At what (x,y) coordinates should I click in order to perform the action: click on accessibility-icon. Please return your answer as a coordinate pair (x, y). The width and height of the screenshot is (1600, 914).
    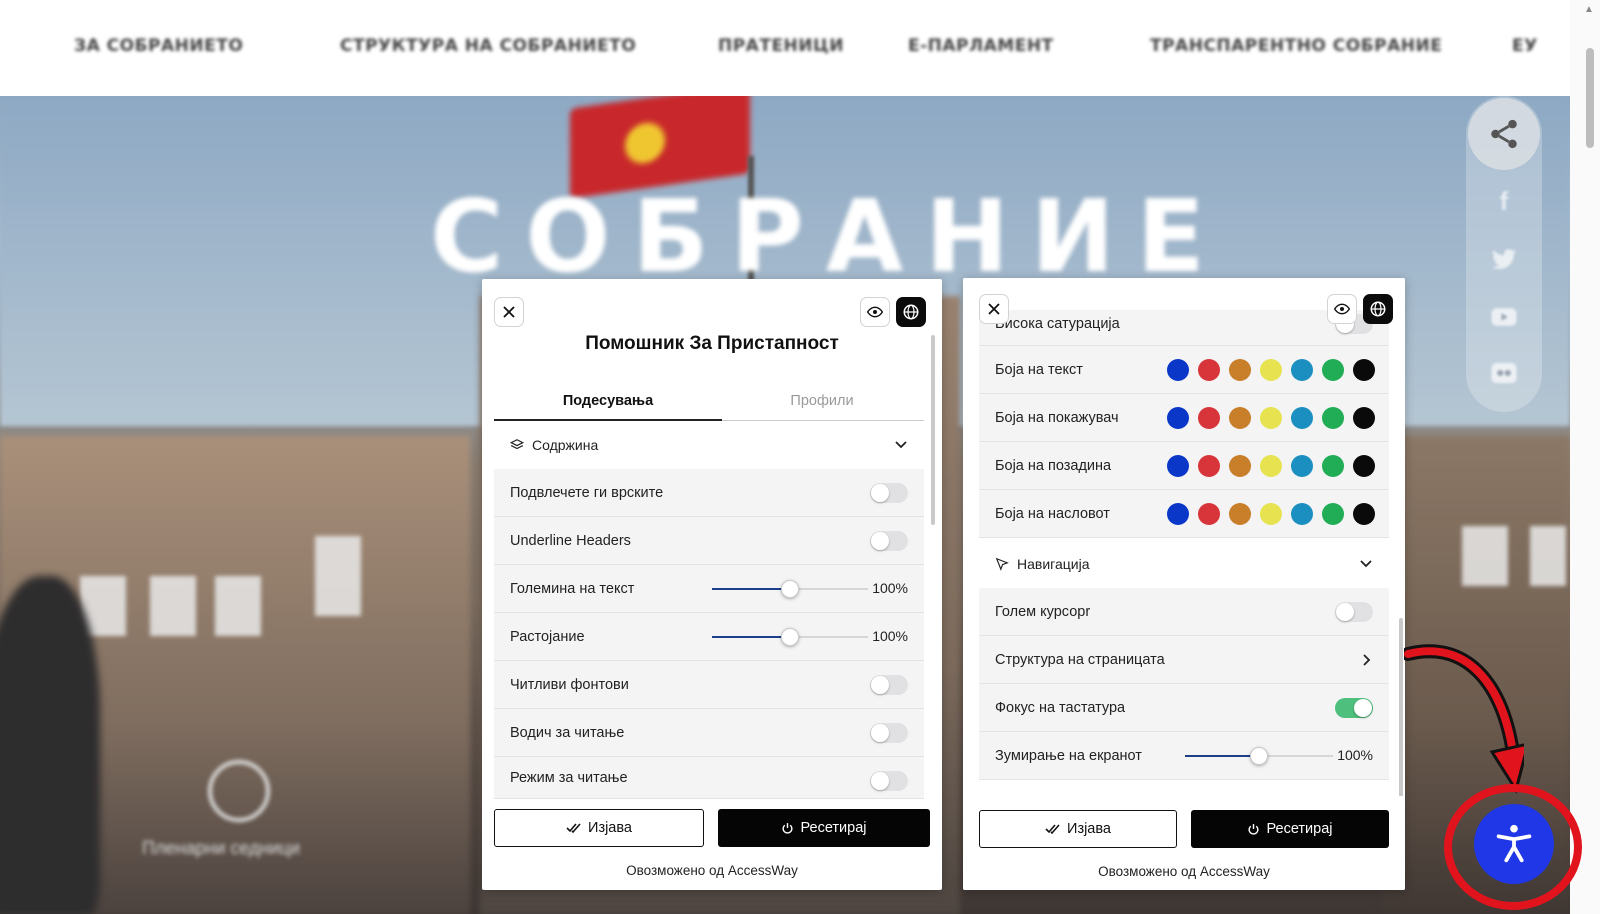
    Looking at the image, I should click on (1514, 843).